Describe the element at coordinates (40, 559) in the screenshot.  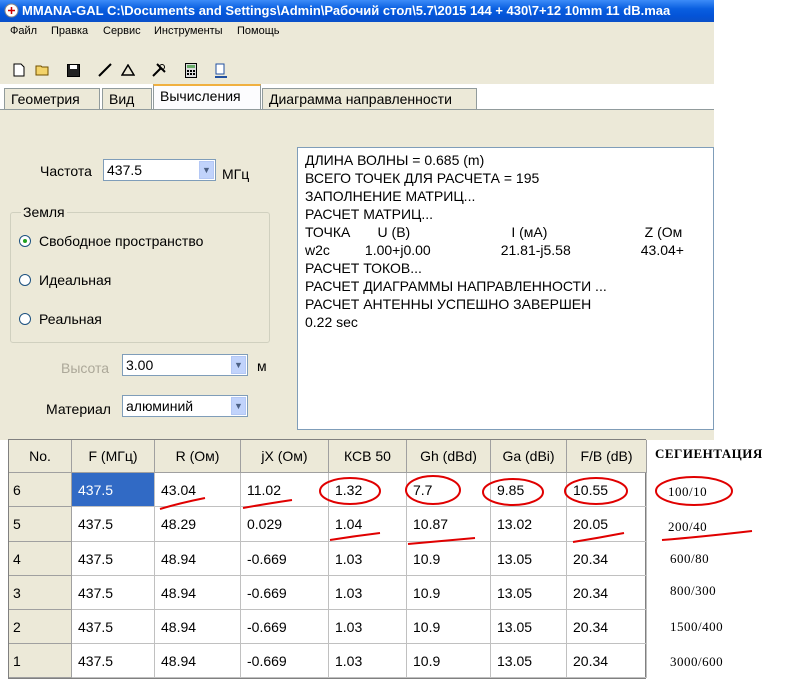
I see `table-cell-no: 4` at that location.